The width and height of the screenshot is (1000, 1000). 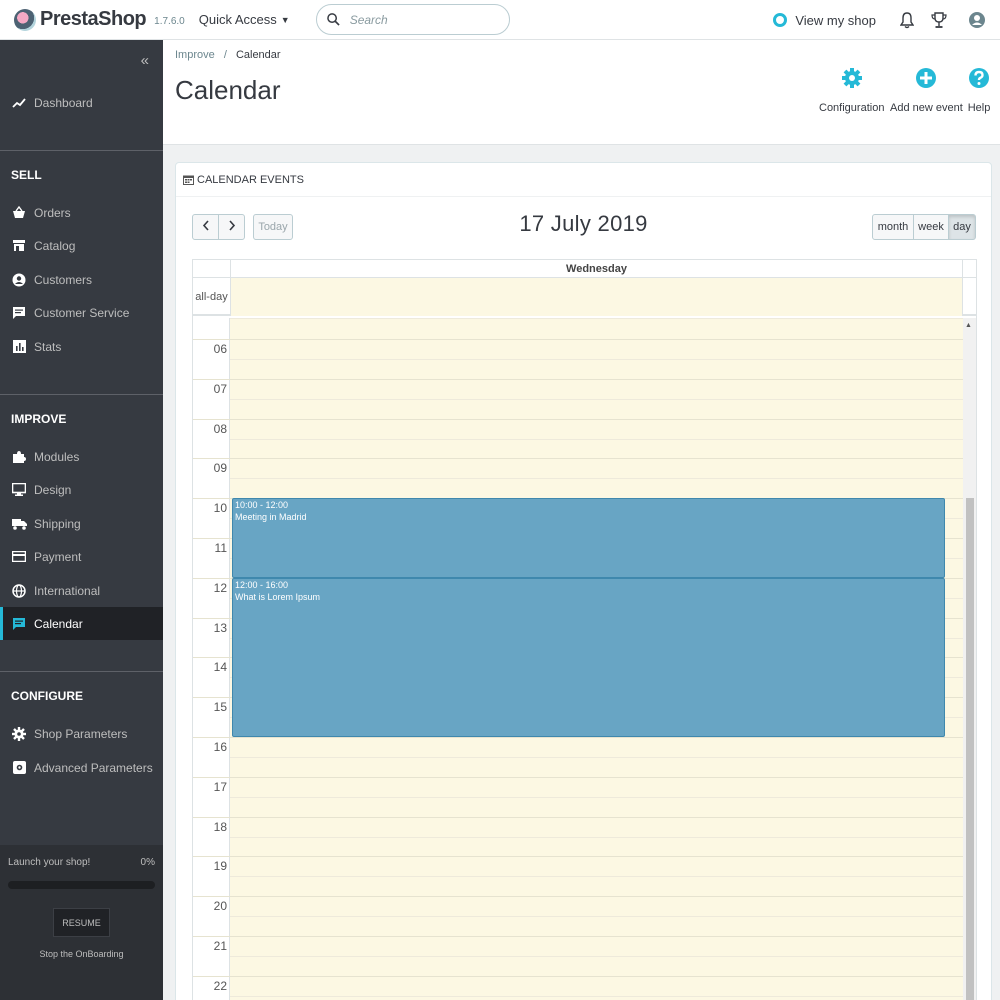 What do you see at coordinates (81, 346) in the screenshot?
I see `sidebar-item-stats: Stats` at bounding box center [81, 346].